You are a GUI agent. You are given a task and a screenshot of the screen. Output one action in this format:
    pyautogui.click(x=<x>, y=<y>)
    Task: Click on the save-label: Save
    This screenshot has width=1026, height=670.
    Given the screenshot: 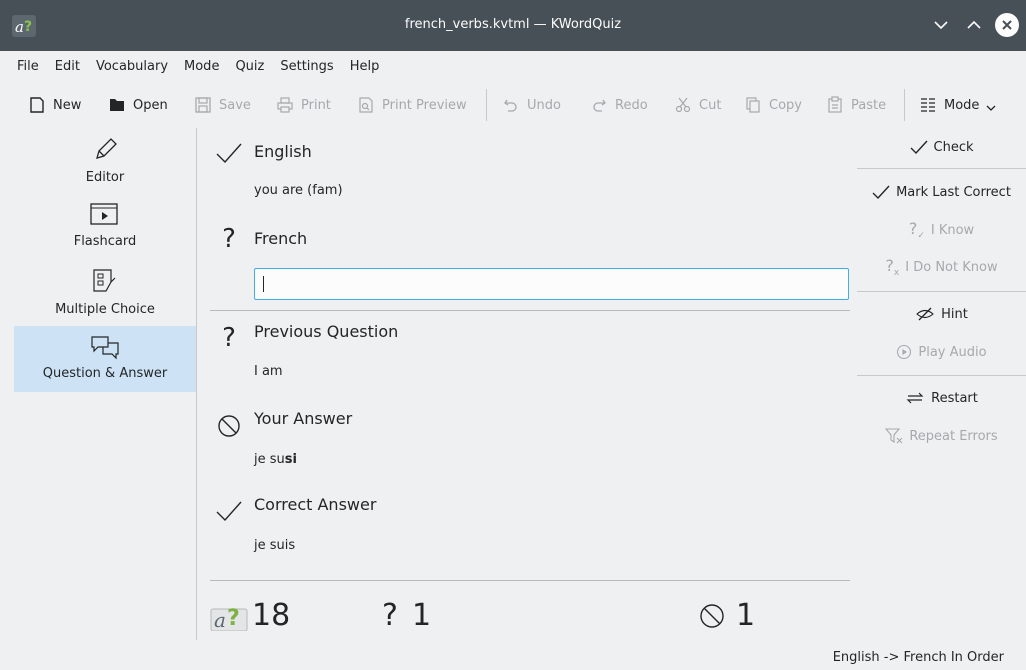 What is the action you would take?
    pyautogui.click(x=235, y=105)
    